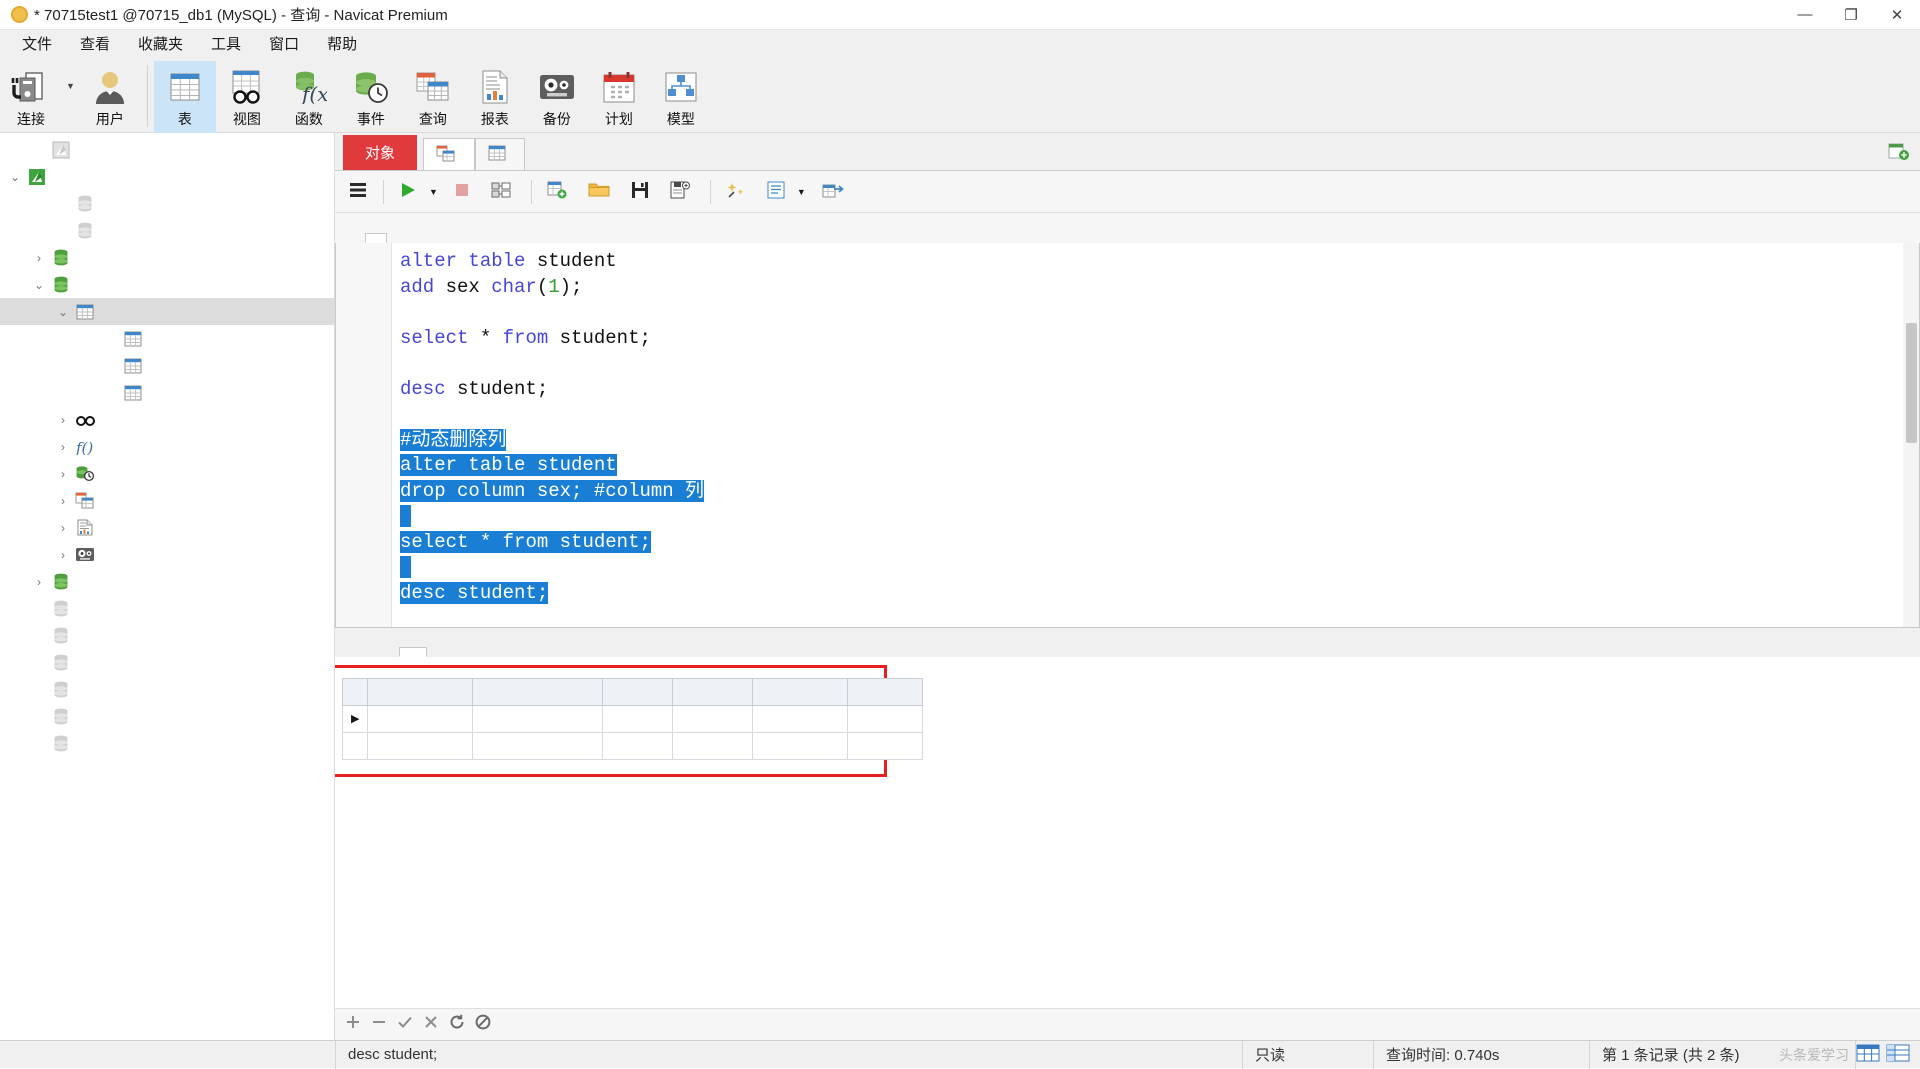 This screenshot has height=1069, width=1920. Describe the element at coordinates (1159, 288) in the screenshot. I see `sql-line: add sex char(1);` at that location.